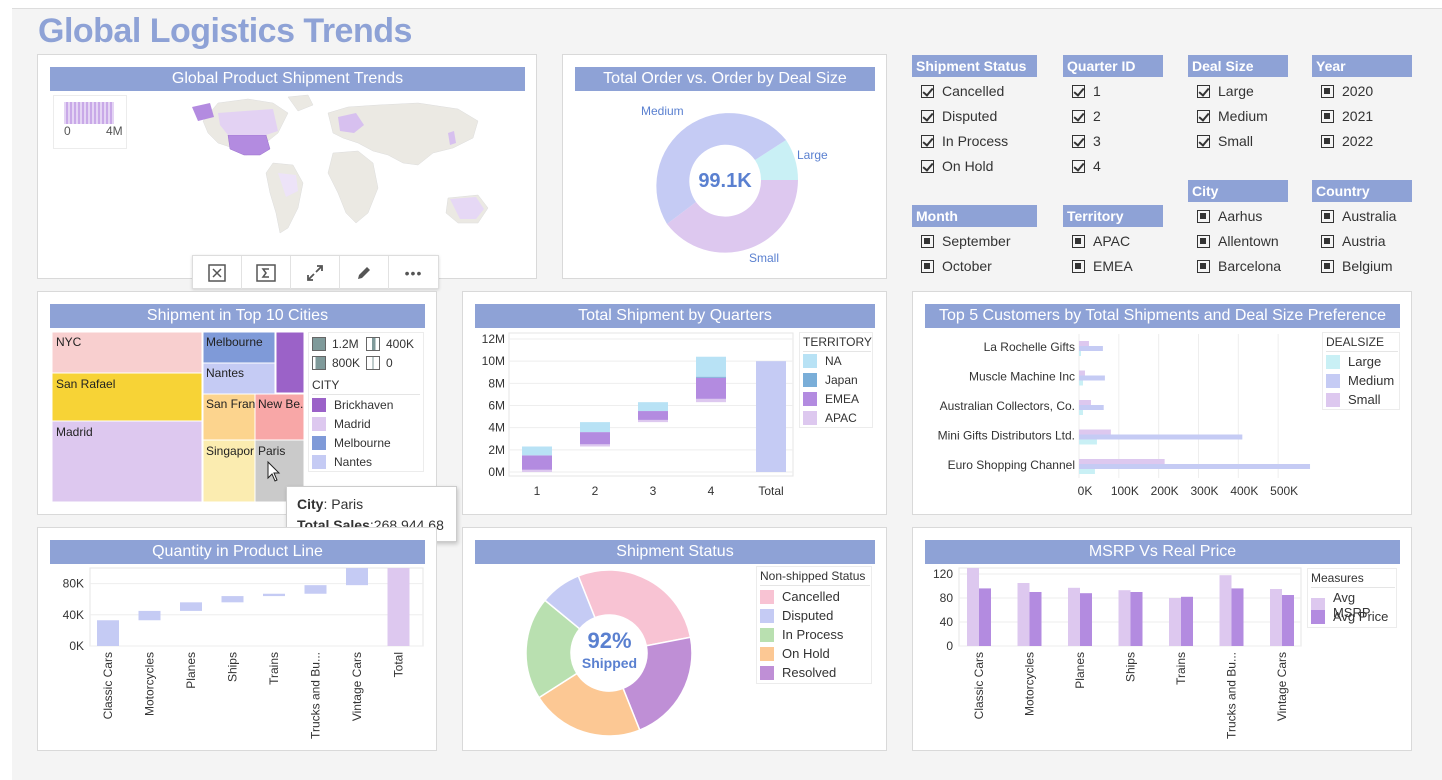 The width and height of the screenshot is (1442, 780). Describe the element at coordinates (831, 399) in the screenshot. I see `territory-legend-item: EMEA` at that location.